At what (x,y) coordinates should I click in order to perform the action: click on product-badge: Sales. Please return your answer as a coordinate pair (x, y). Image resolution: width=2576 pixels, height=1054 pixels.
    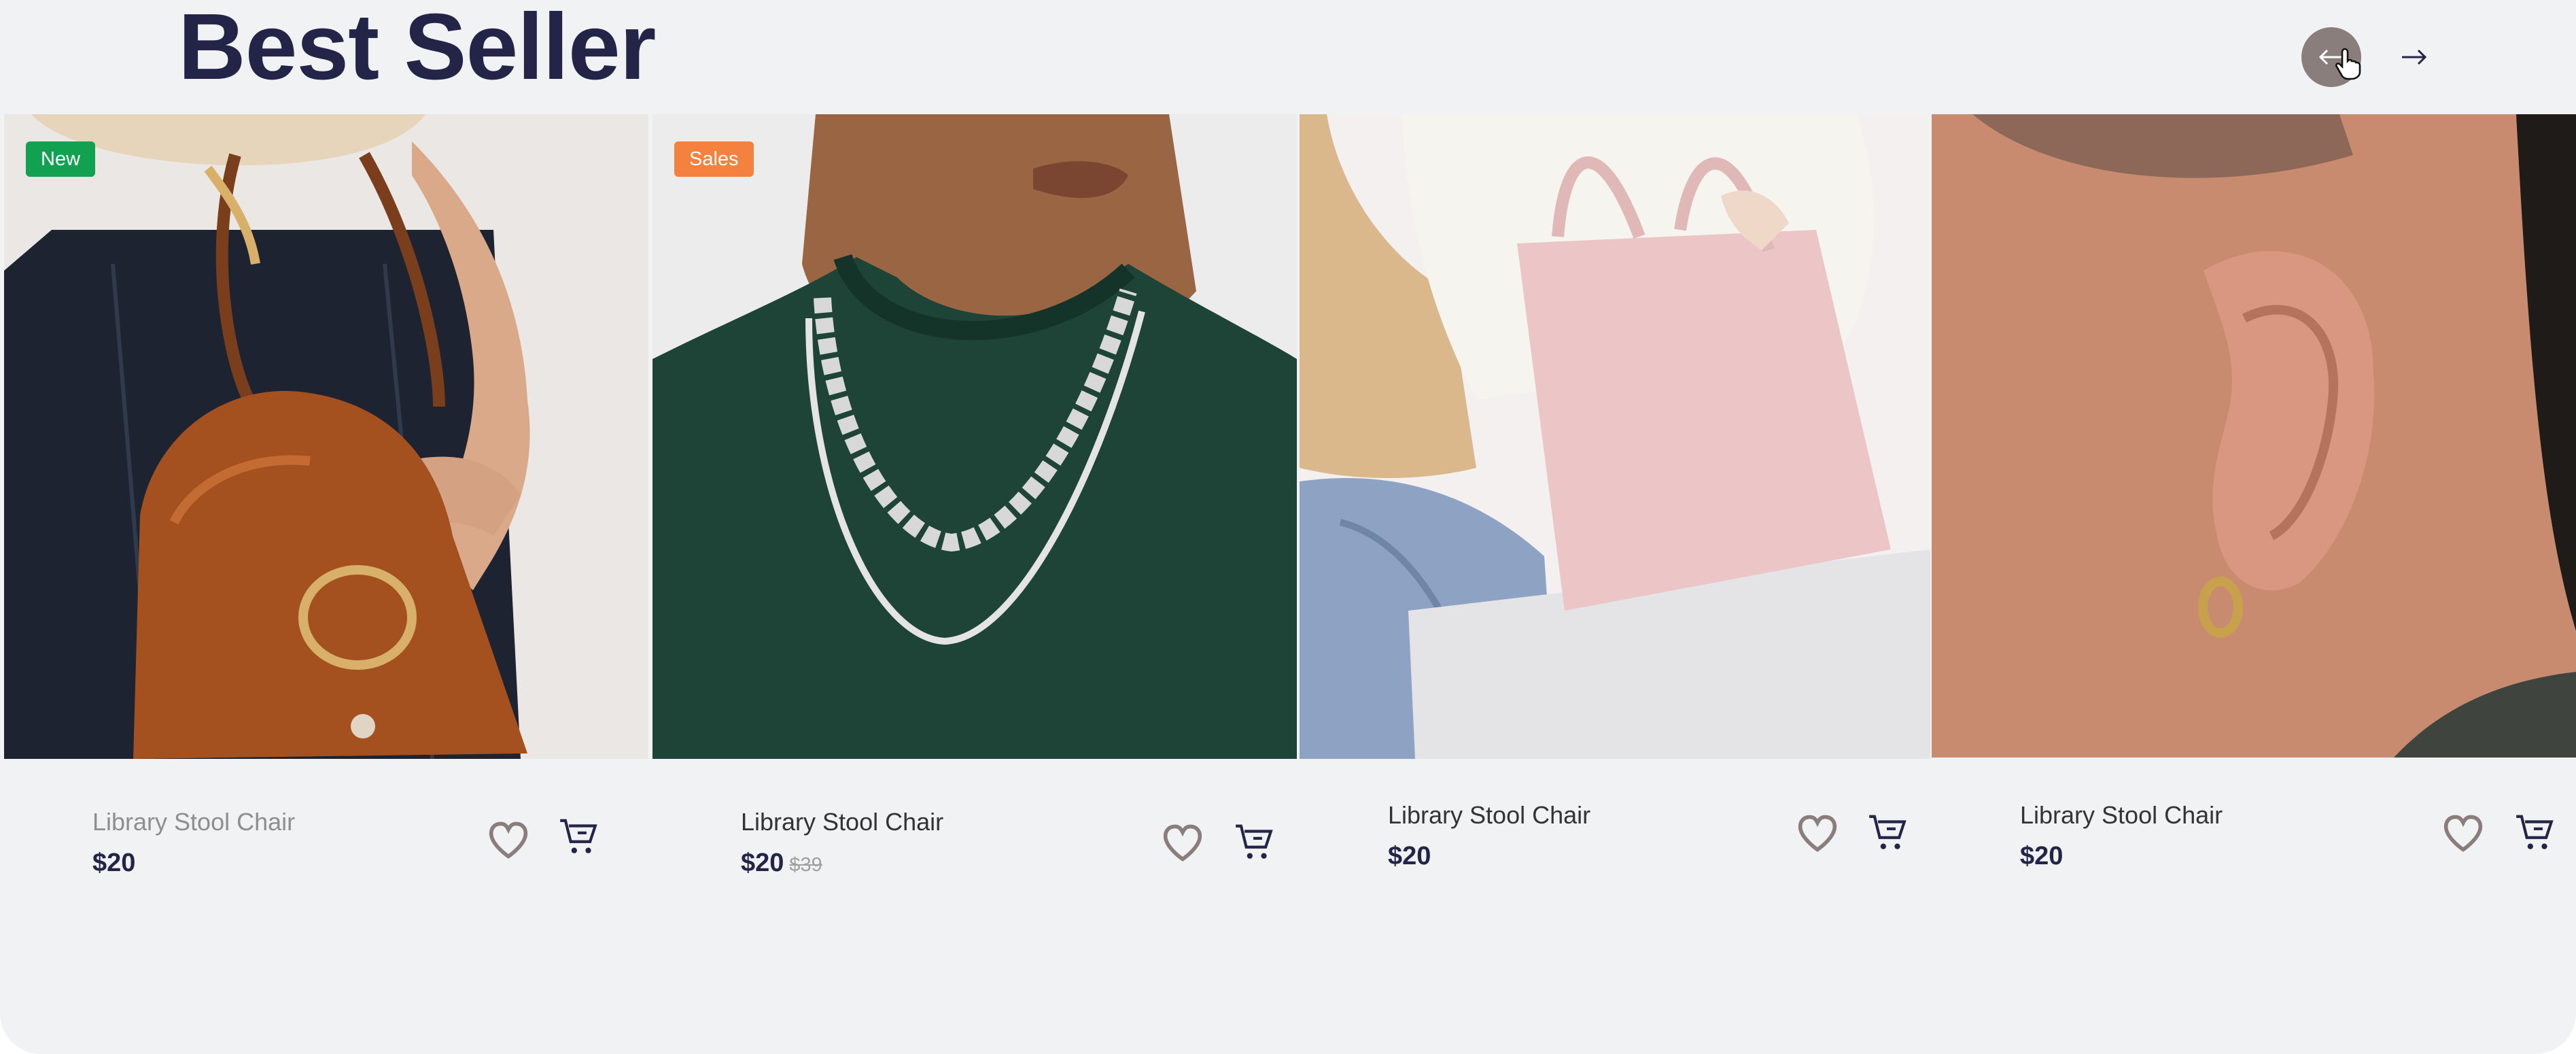
    Looking at the image, I should click on (714, 159).